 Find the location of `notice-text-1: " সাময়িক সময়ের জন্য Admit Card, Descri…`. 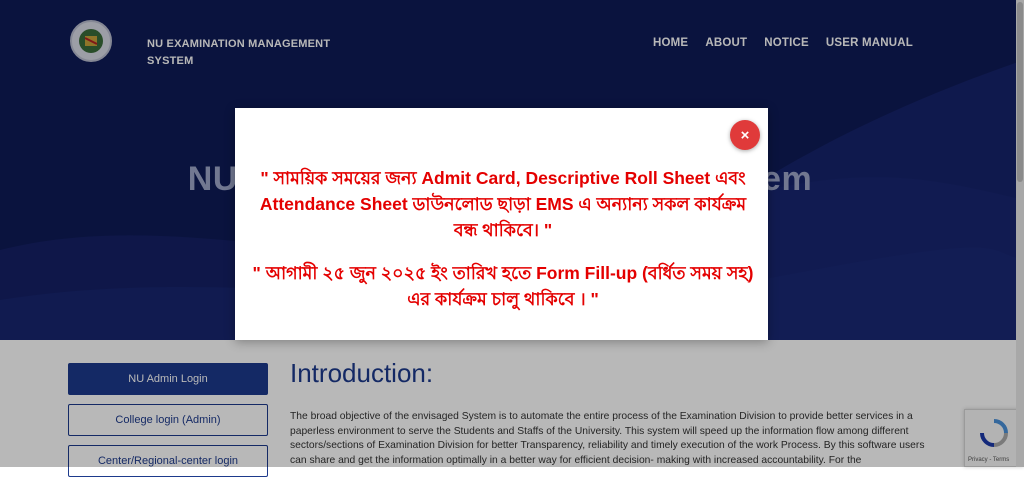

notice-text-1: " সাময়িক সময়ের জন্য Admit Card, Descri… is located at coordinates (503, 204).